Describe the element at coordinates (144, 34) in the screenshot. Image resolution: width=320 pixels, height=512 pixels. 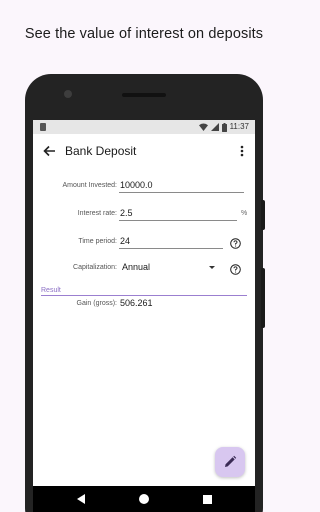
I see `promo-caption: See the value of interest on deposits` at that location.